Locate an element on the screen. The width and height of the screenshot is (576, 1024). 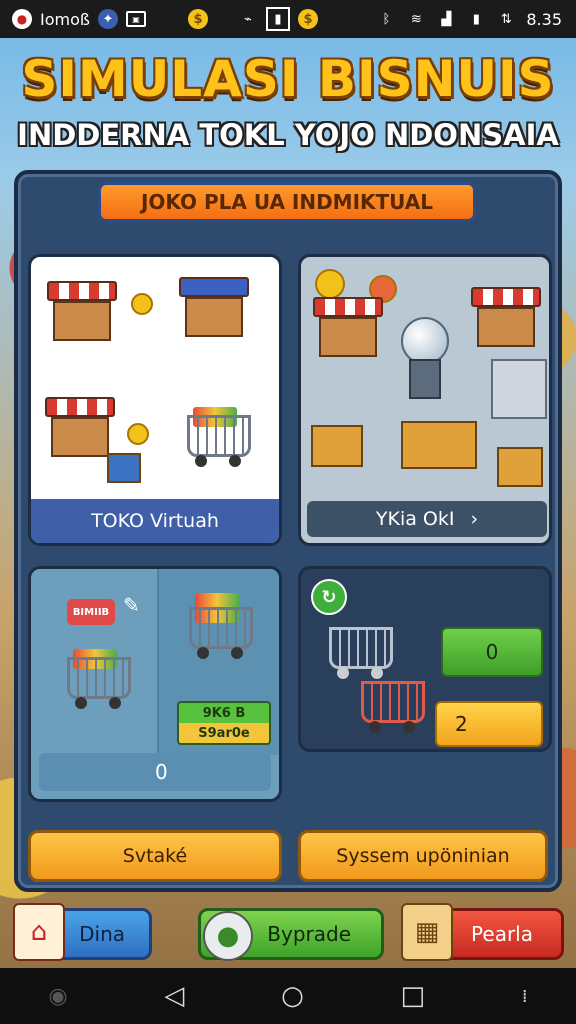
recents-icon: □ is located at coordinates (413, 996).